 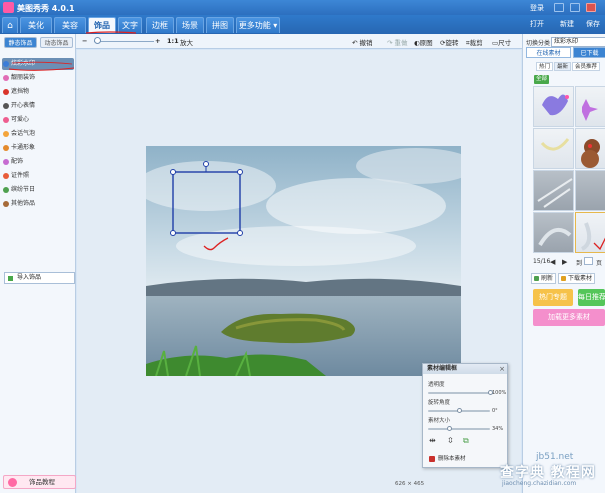 What do you see at coordinates (41, 66) in the screenshot?
I see `category-highlight-annotation` at bounding box center [41, 66].